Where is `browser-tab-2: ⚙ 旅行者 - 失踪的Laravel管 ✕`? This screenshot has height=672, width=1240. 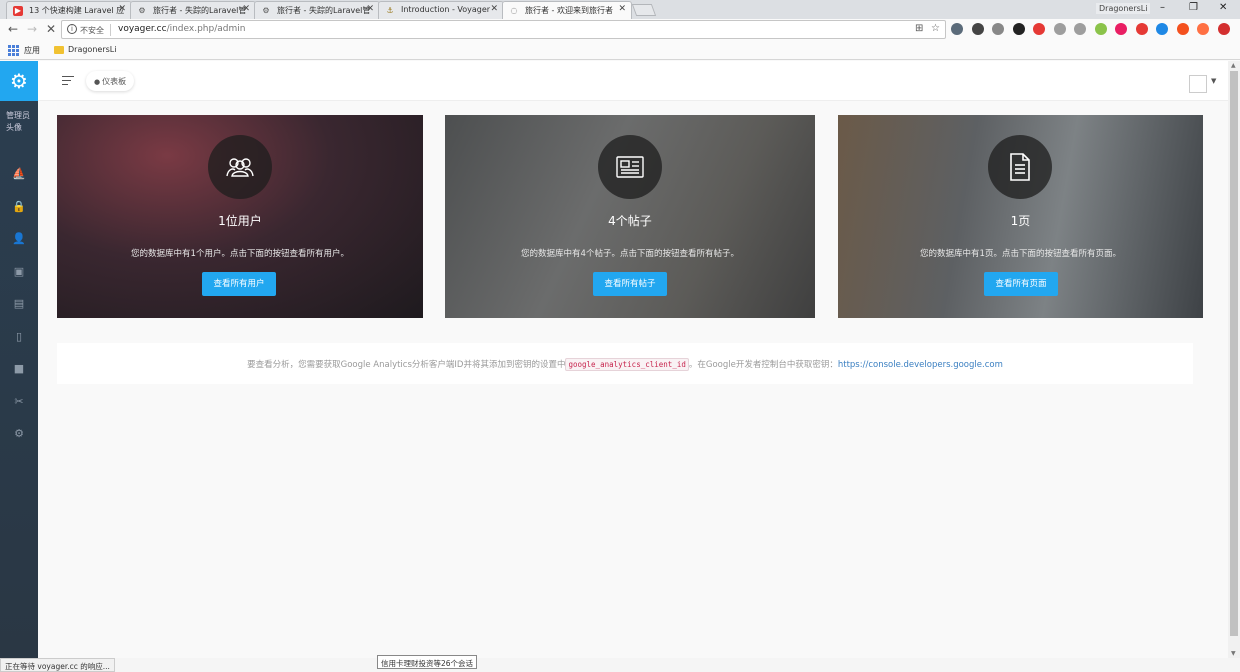 browser-tab-2: ⚙ 旅行者 - 失踪的Laravel管 ✕ is located at coordinates (193, 10).